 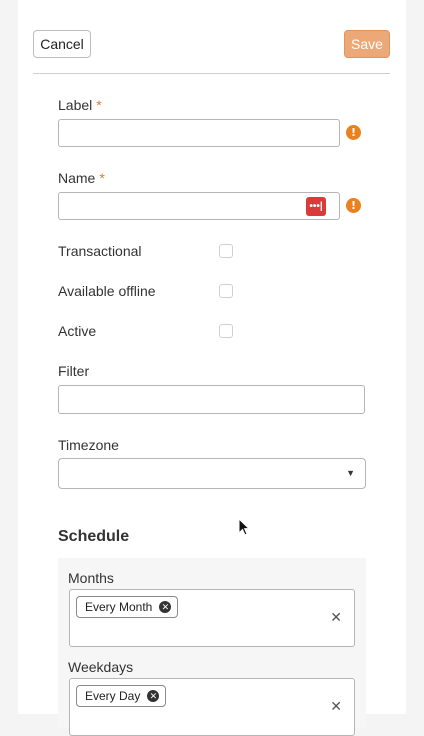 What do you see at coordinates (226, 251) in the screenshot?
I see `transactional-checkbox` at bounding box center [226, 251].